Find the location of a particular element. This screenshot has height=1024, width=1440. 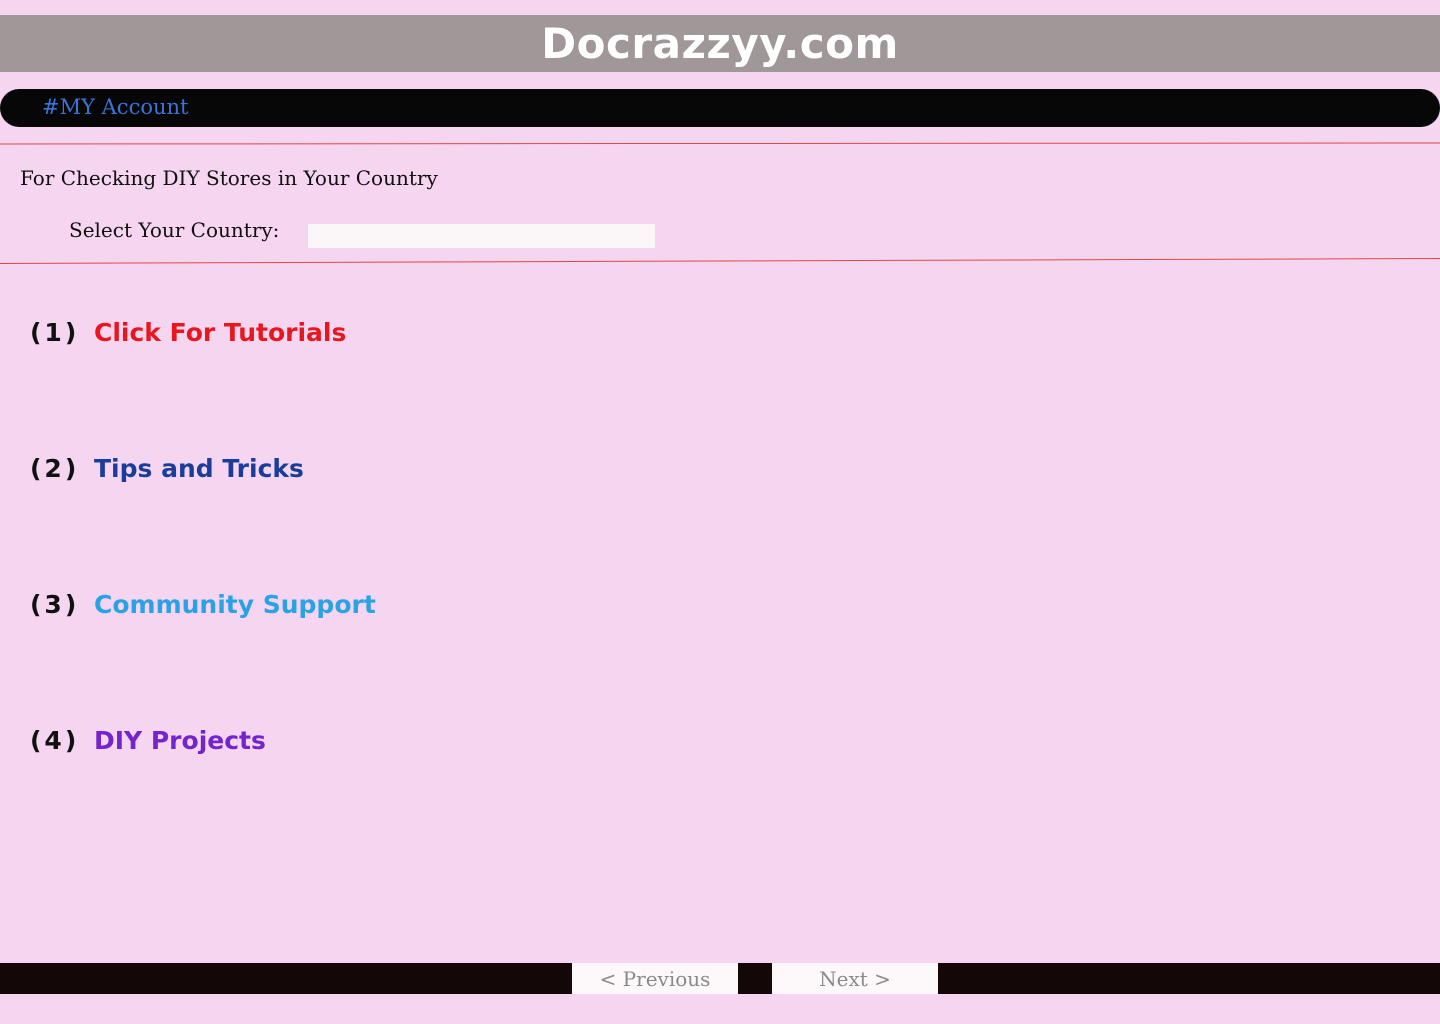

country-heading: For Checking DIY Stores in Your Country is located at coordinates (229, 178).